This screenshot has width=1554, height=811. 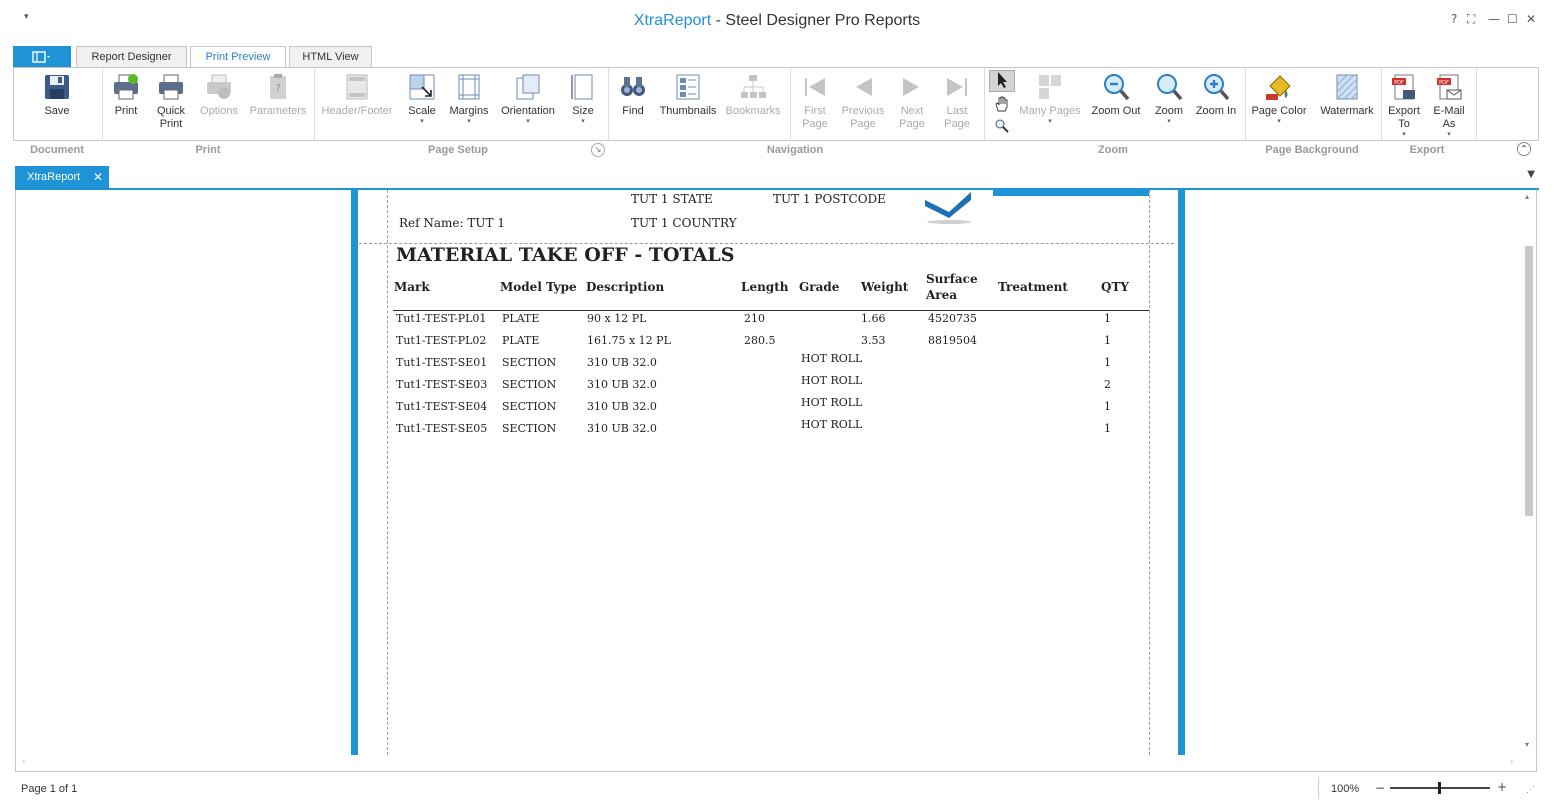 I want to click on header-footer-icon, so click(x=357, y=87).